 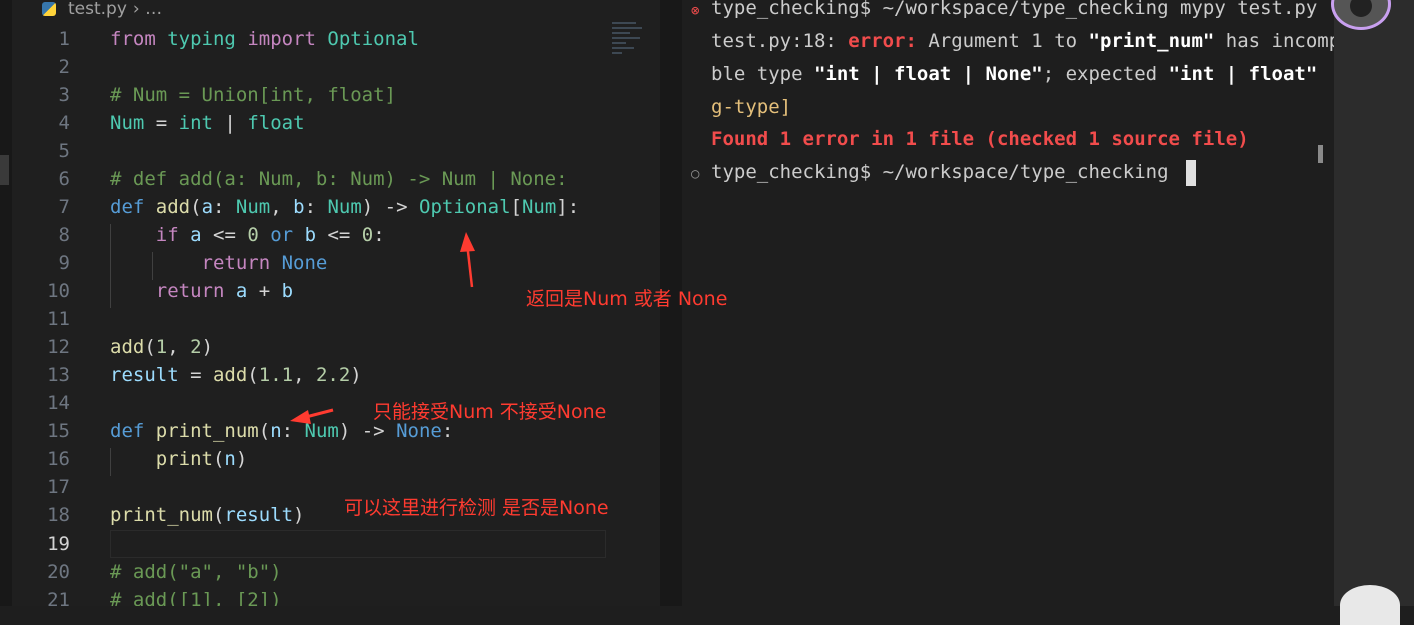 What do you see at coordinates (336, 347) in the screenshot?
I see `code-line-12: 12 add(1, 2)` at bounding box center [336, 347].